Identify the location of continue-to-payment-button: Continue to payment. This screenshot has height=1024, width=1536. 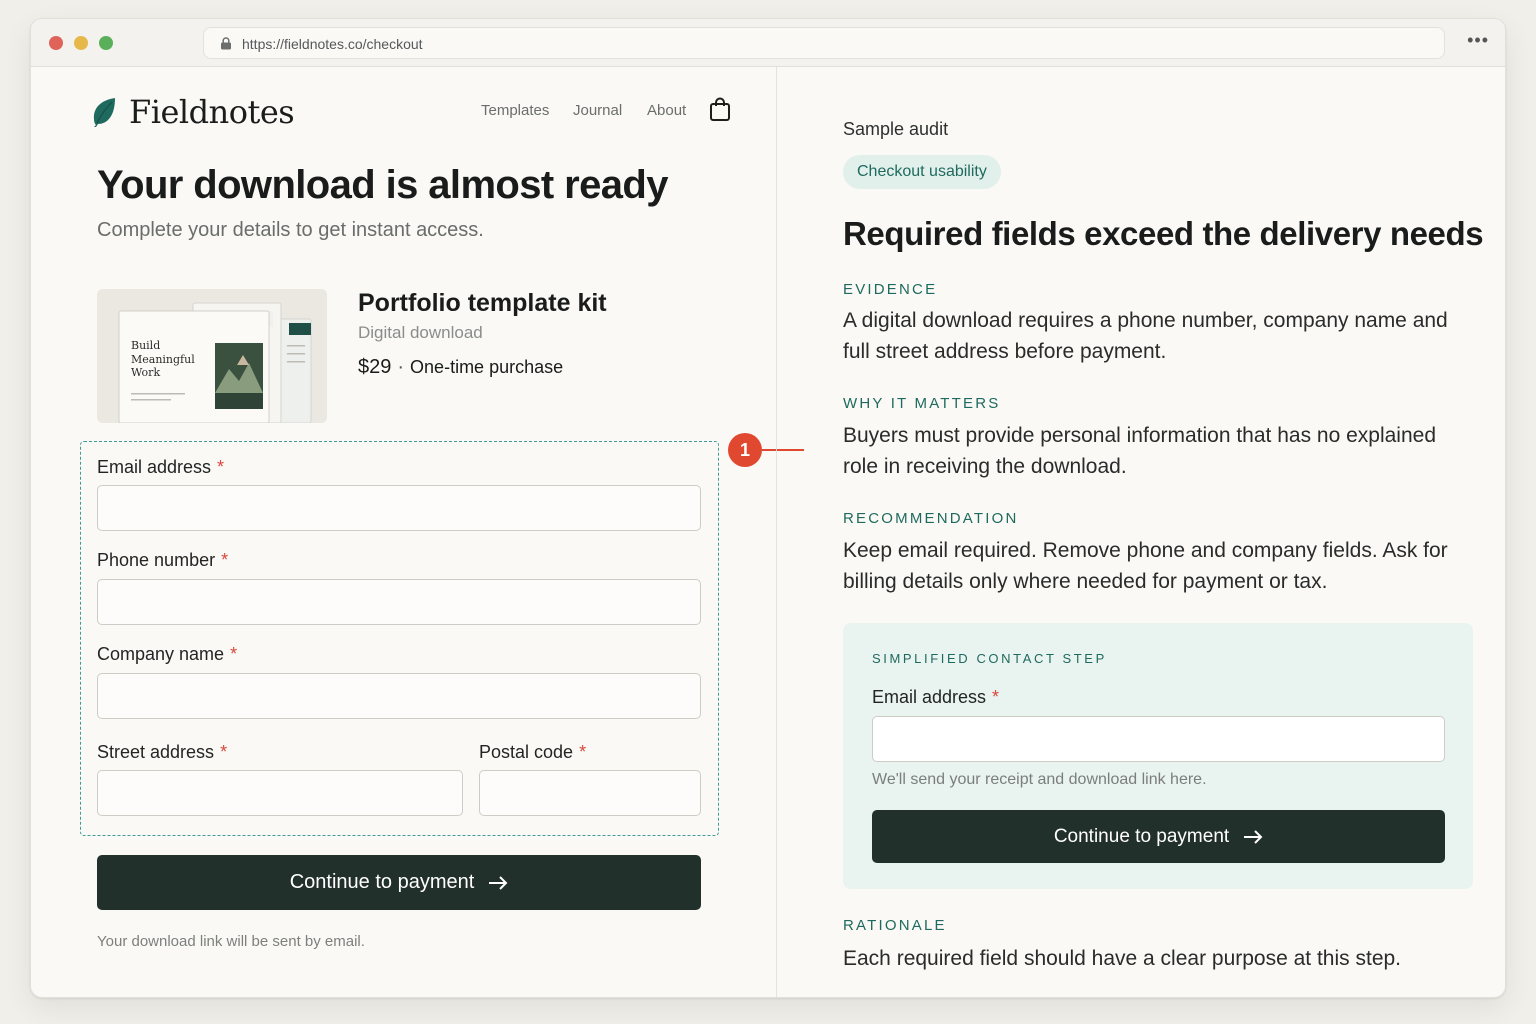
(399, 882).